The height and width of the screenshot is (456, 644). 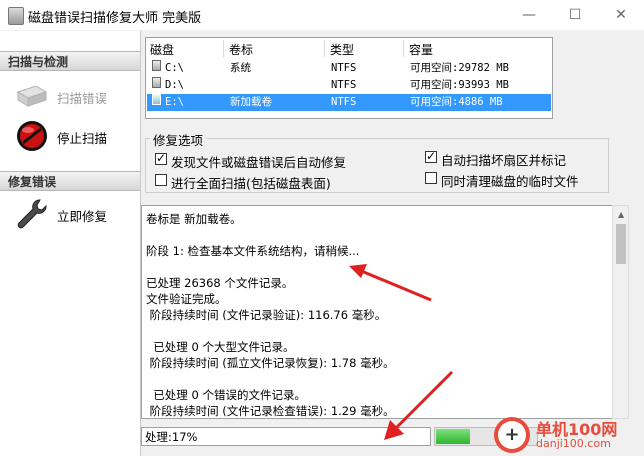 I want to click on drive-letter: D:\, so click(x=174, y=85).